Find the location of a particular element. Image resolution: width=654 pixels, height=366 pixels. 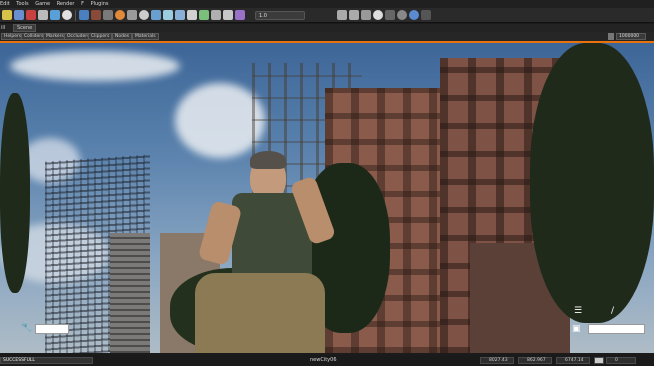

text-icon is located at coordinates (192, 15).